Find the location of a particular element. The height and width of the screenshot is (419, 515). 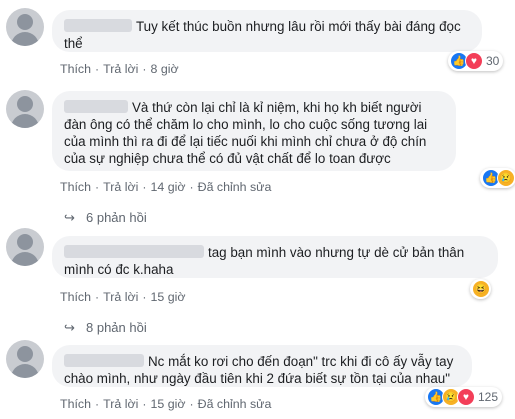

timestamp: 8 giờ is located at coordinates (164, 69).